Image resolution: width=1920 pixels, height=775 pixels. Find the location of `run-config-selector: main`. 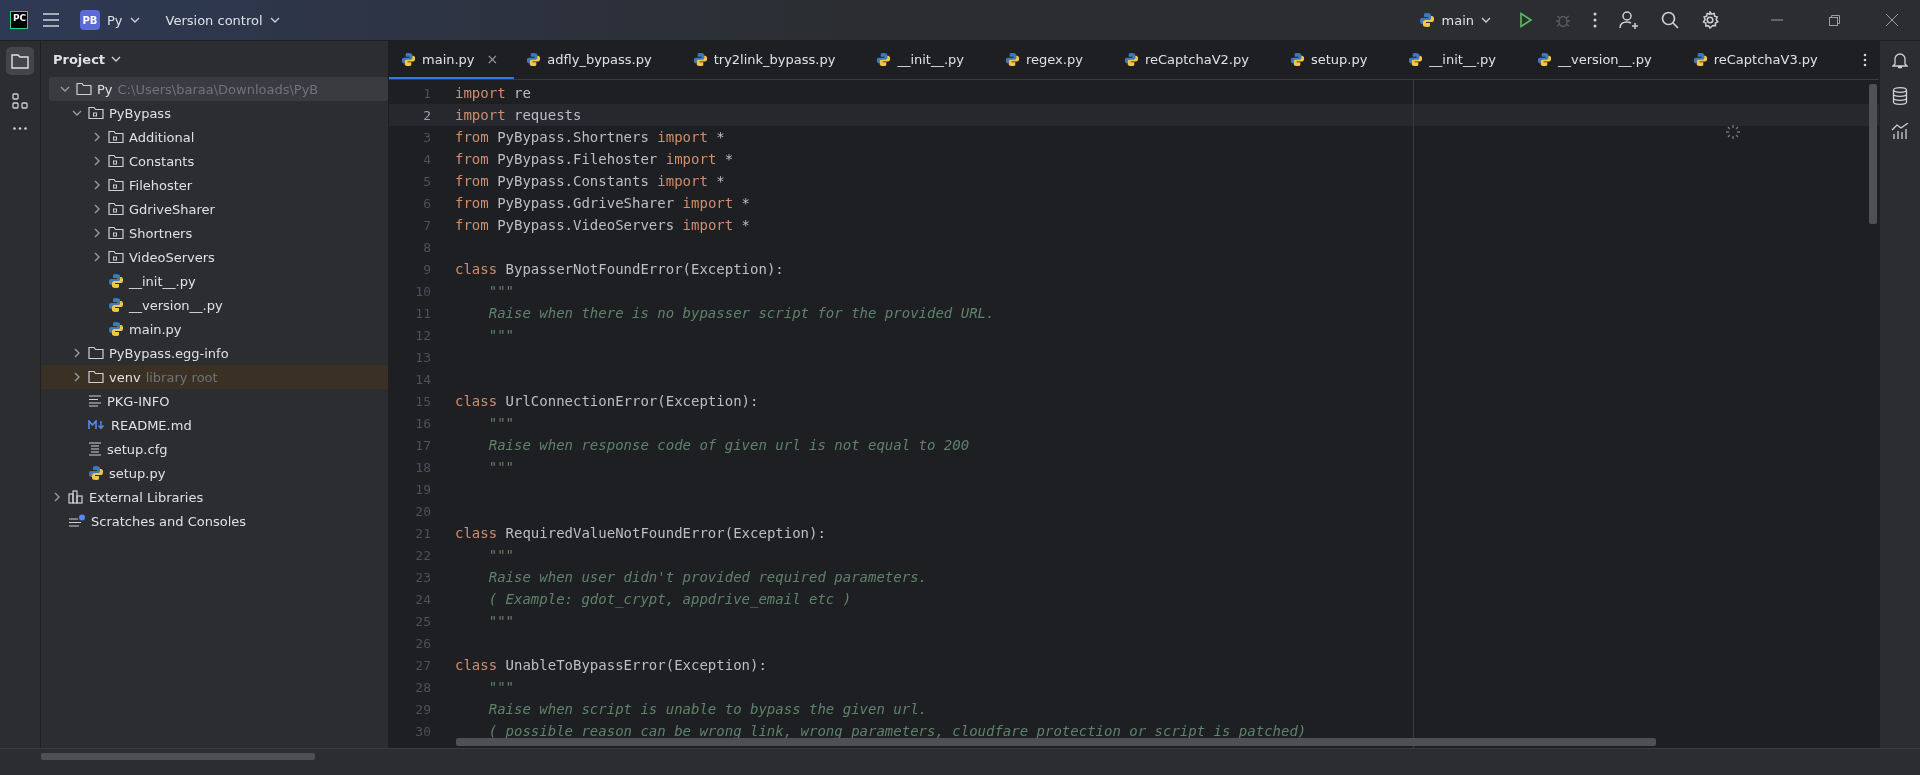

run-config-selector: main is located at coordinates (1454, 20).